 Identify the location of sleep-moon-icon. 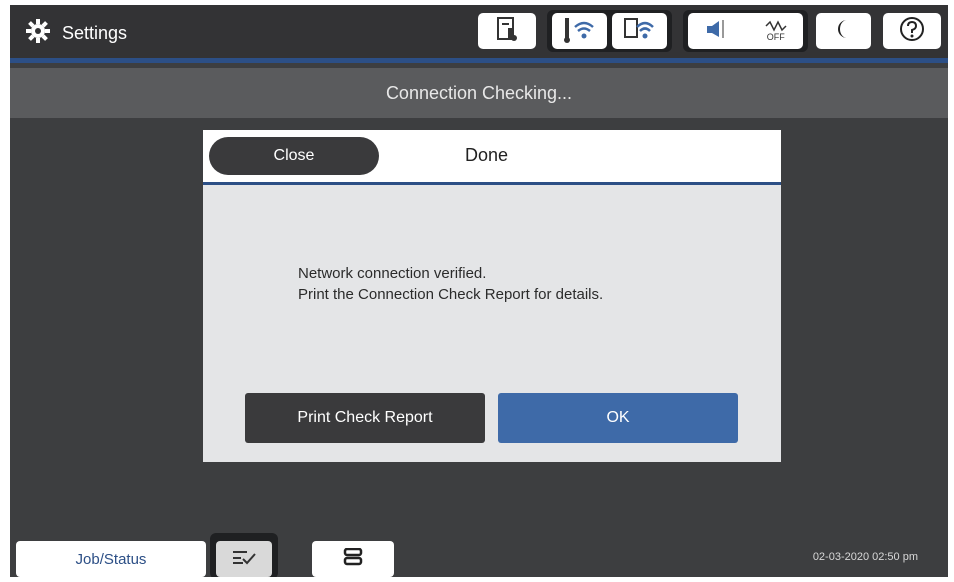
(844, 31).